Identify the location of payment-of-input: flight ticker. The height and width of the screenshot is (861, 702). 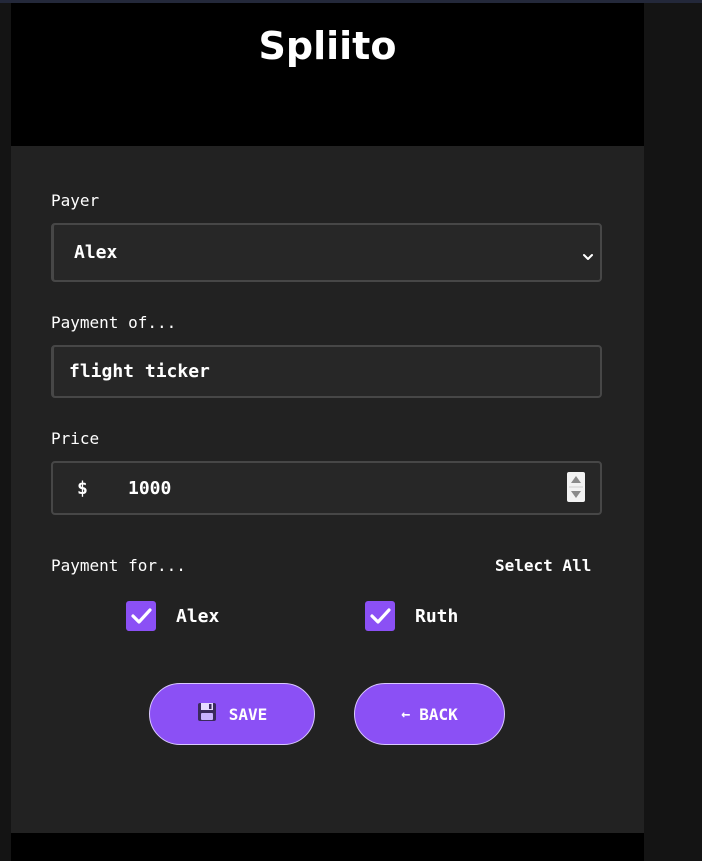
(326, 371).